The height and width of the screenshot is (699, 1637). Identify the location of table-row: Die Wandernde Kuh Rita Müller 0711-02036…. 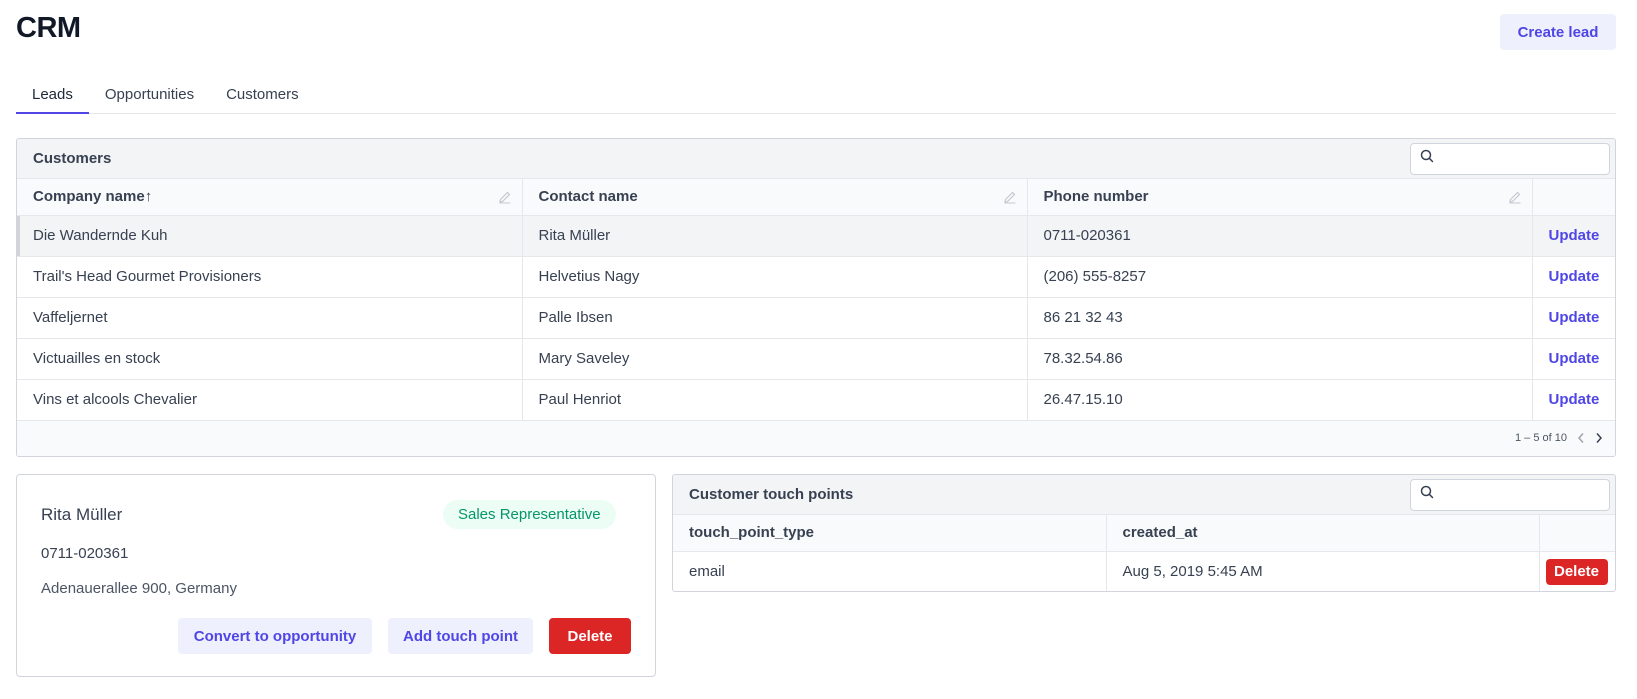
(816, 236).